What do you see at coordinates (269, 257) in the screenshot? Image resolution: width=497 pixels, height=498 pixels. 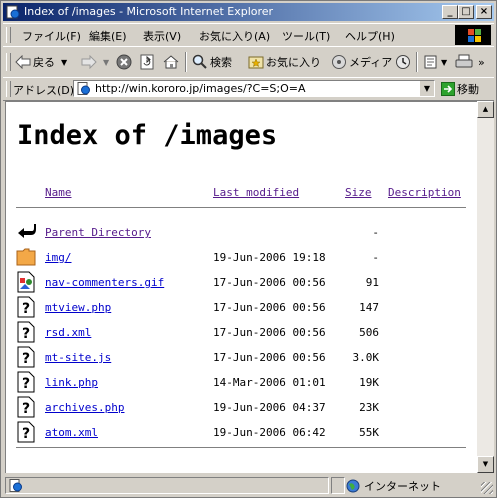 I see `file-date: 19-Jun-2006 19:18` at bounding box center [269, 257].